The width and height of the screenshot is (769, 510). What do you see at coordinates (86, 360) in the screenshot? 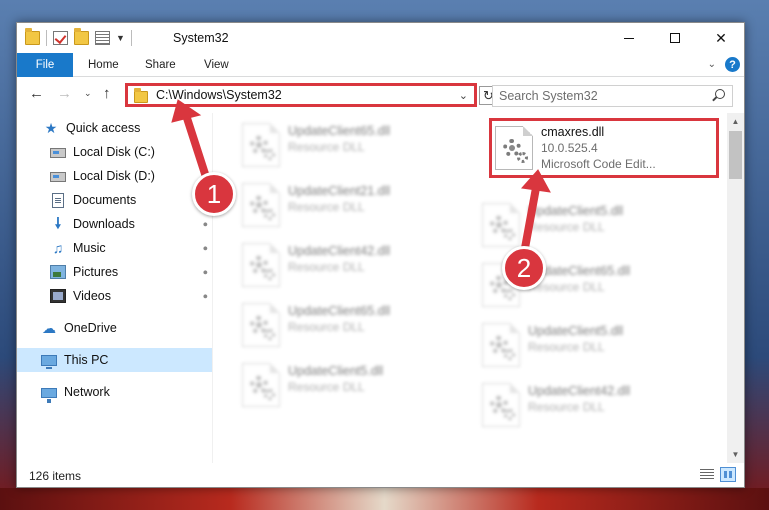
I see `sidebar-item-label: This PC` at bounding box center [86, 360].